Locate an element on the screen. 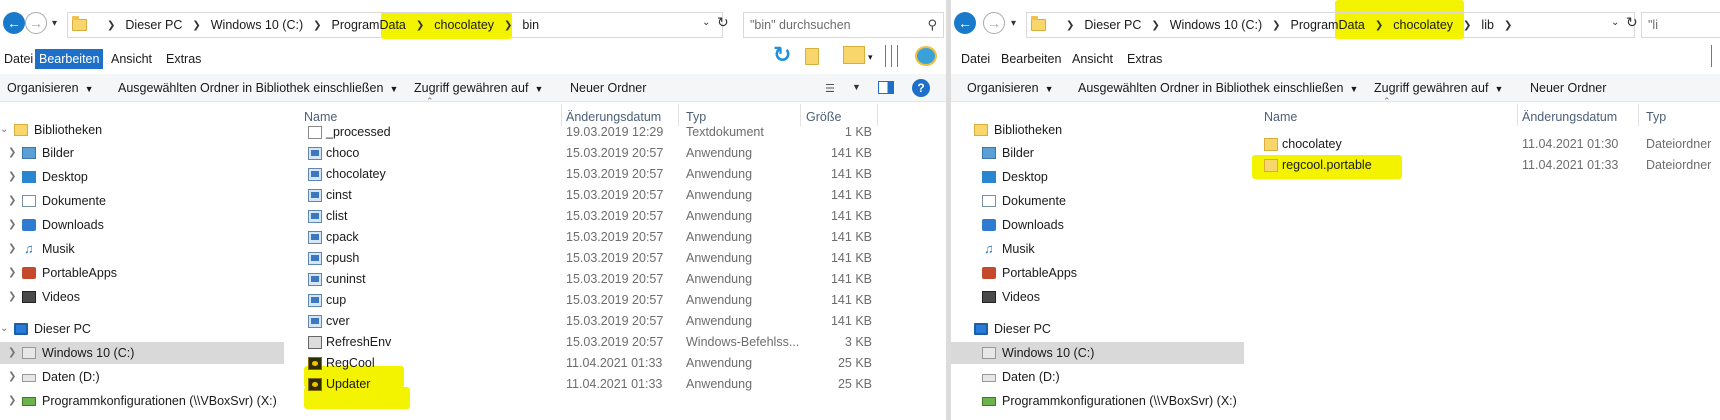 The height and width of the screenshot is (420, 1720). file-row: chocolatey 11.04.2021 01:30 Dateiordner is located at coordinates (1489, 144).